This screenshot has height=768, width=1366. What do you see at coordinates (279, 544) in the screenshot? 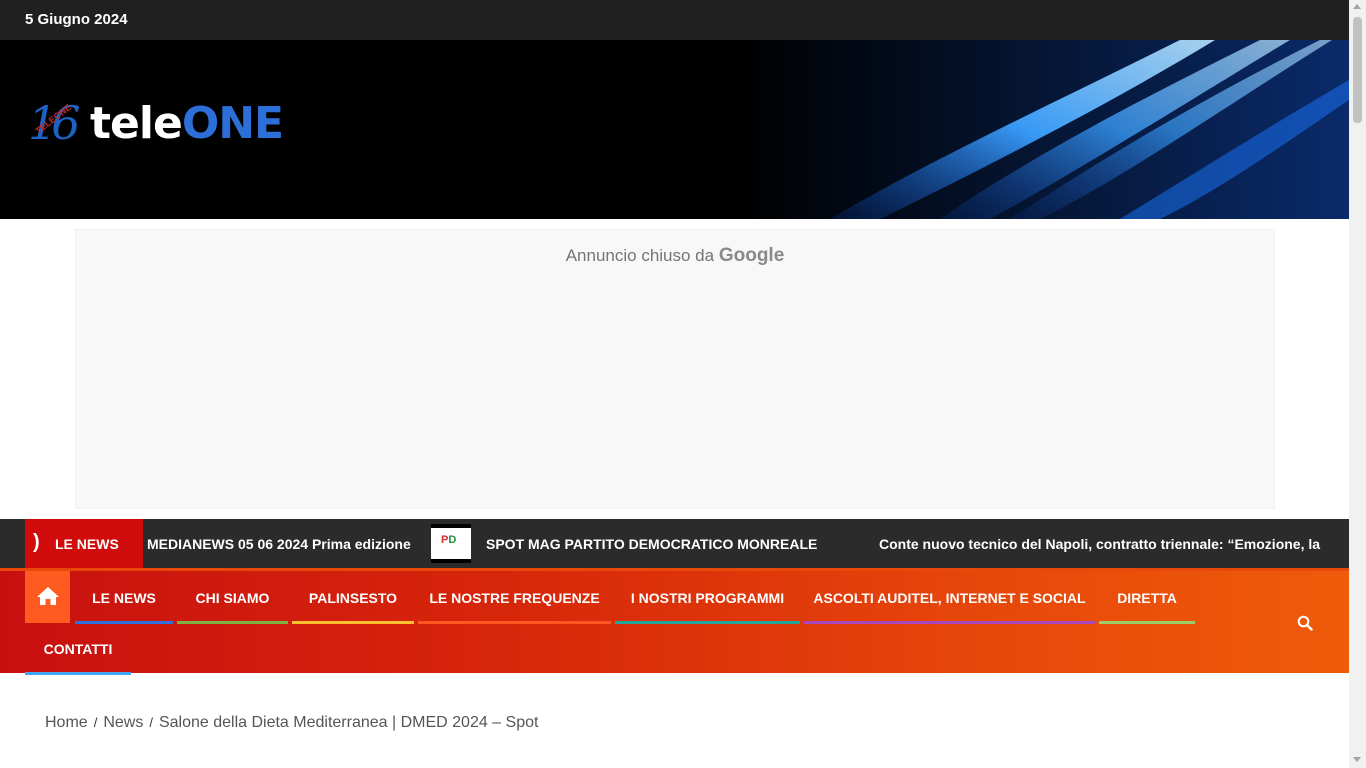
I see `ticker-item: MEDIANEWS 05 06 2024 Prima edizione` at bounding box center [279, 544].